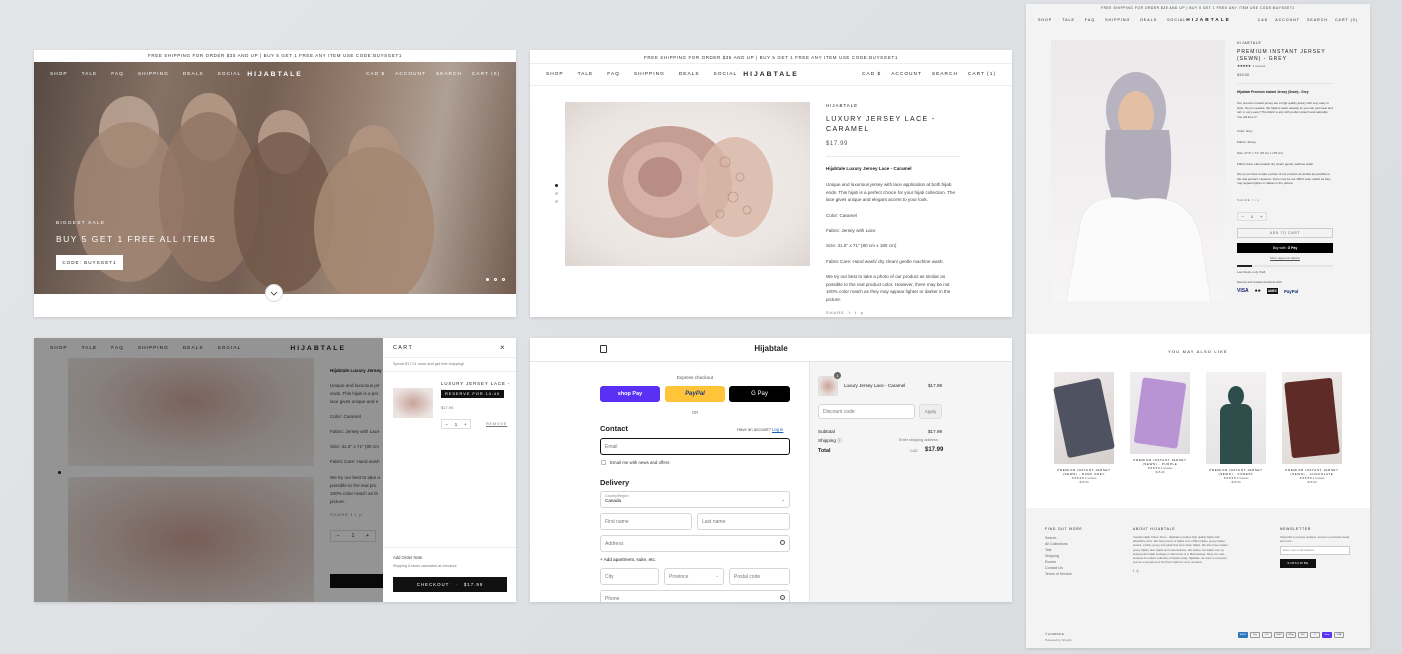 This screenshot has height=654, width=1402. What do you see at coordinates (694, 576) in the screenshot?
I see `province-select: Province ⌄` at bounding box center [694, 576].